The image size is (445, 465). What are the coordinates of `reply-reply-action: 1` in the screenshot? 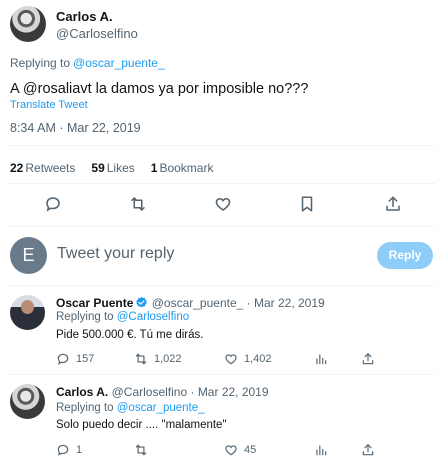 It's located at (69, 450).